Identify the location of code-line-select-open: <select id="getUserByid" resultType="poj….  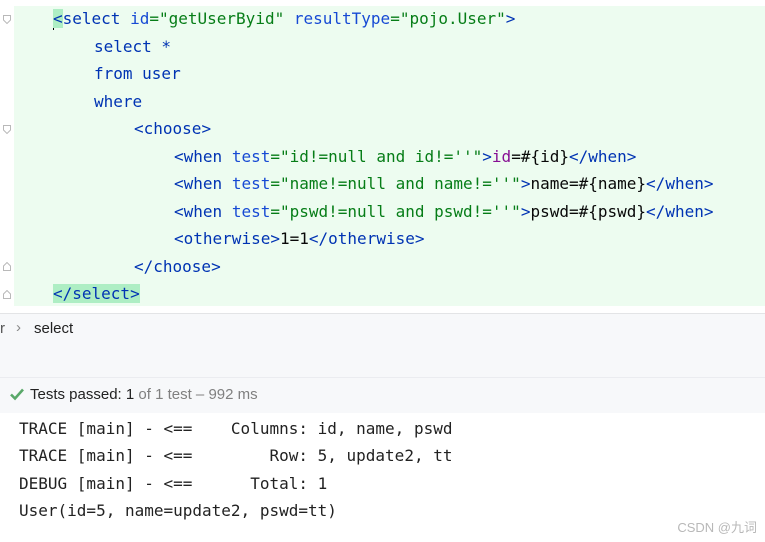
(284, 18).